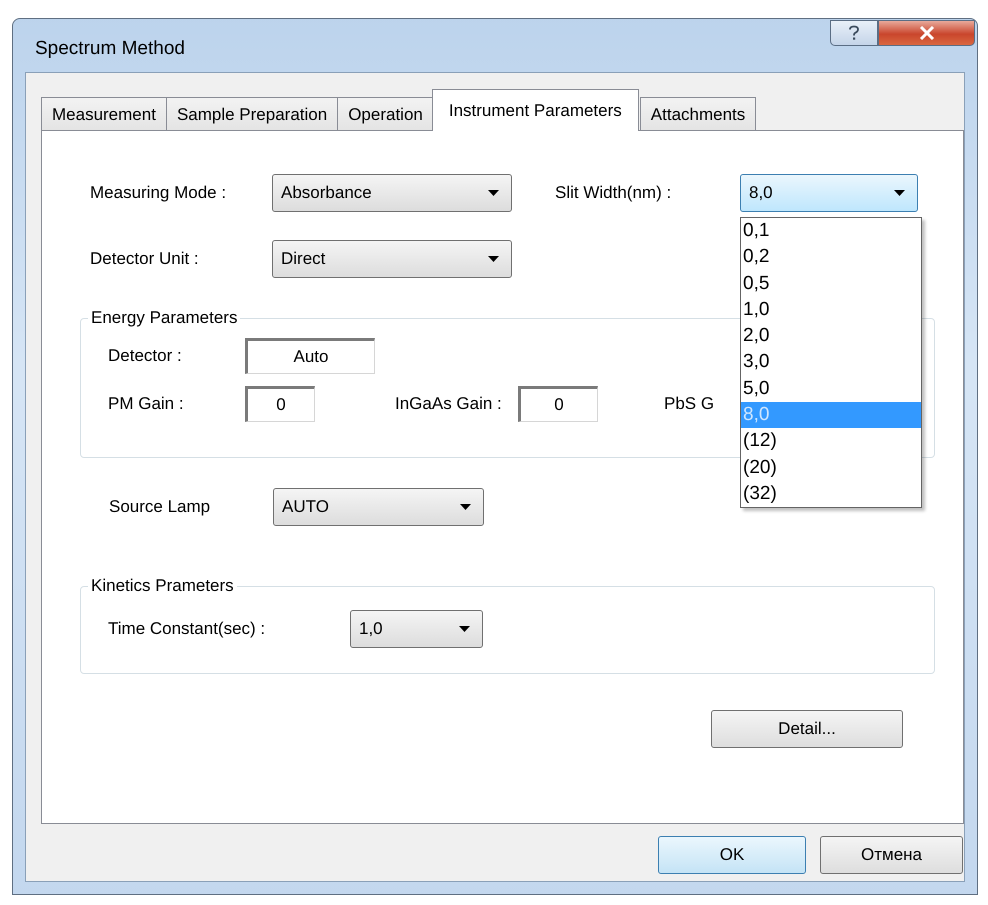  Describe the element at coordinates (449, 404) in the screenshot. I see `field-label: InGaAs Gain :` at that location.